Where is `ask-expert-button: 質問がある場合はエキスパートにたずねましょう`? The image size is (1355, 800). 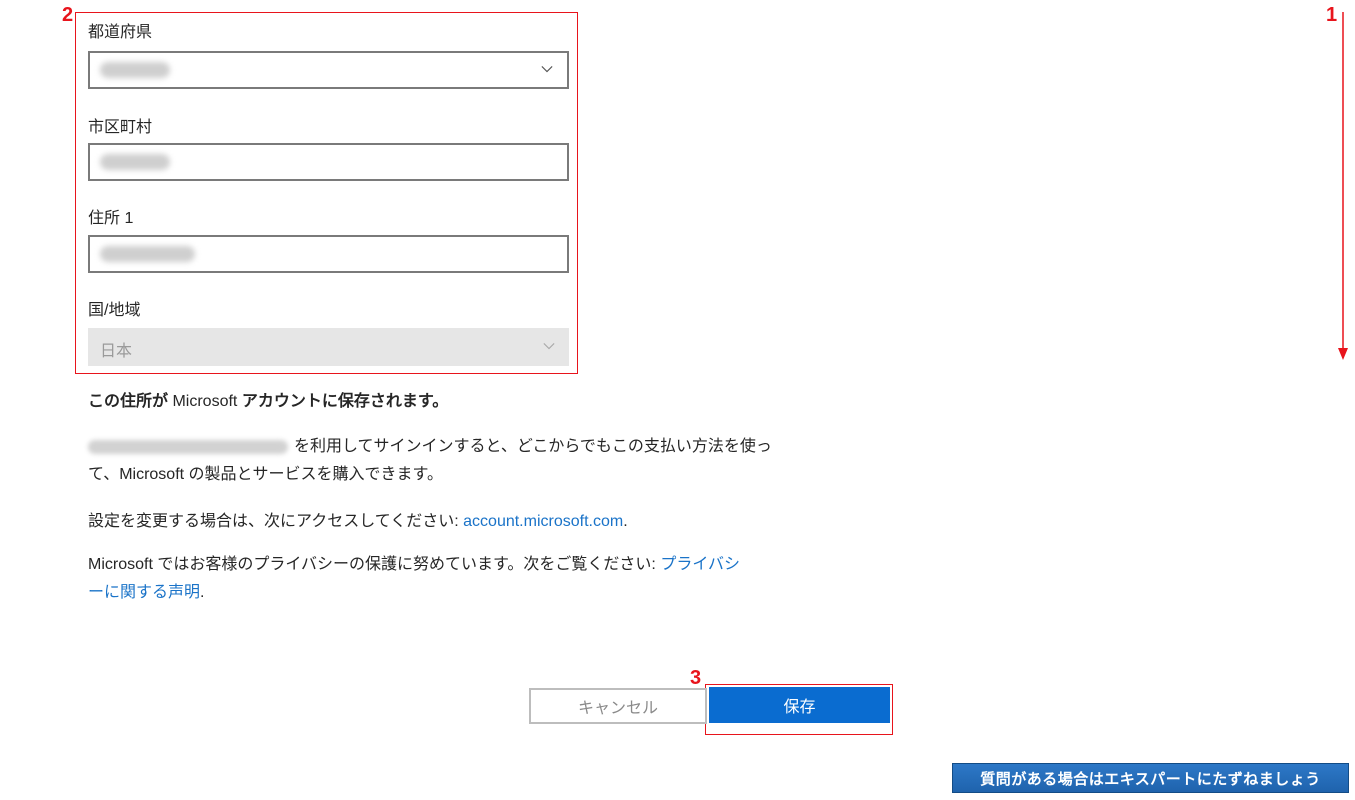 ask-expert-button: 質問がある場合はエキスパートにたずねましょう is located at coordinates (1150, 778).